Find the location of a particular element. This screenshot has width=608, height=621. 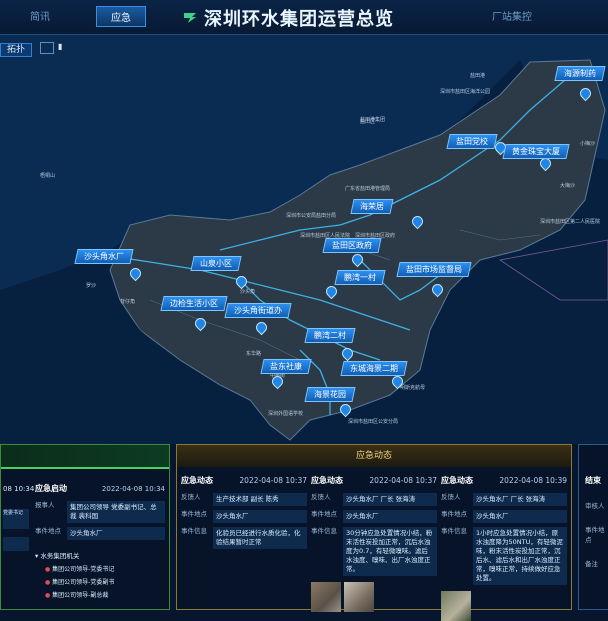

map-place-label: 大梅沙 is located at coordinates (568, 186).